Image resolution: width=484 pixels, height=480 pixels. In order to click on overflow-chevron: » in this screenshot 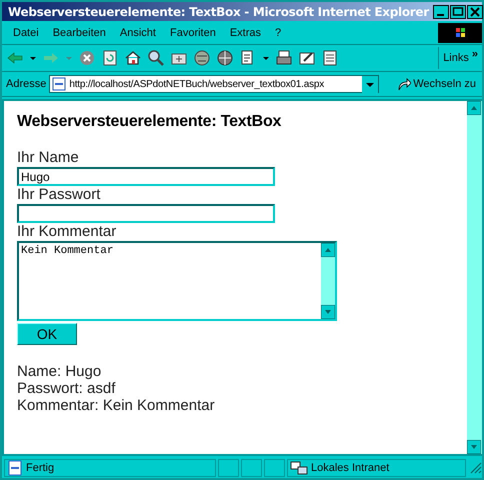, I will do `click(475, 54)`.